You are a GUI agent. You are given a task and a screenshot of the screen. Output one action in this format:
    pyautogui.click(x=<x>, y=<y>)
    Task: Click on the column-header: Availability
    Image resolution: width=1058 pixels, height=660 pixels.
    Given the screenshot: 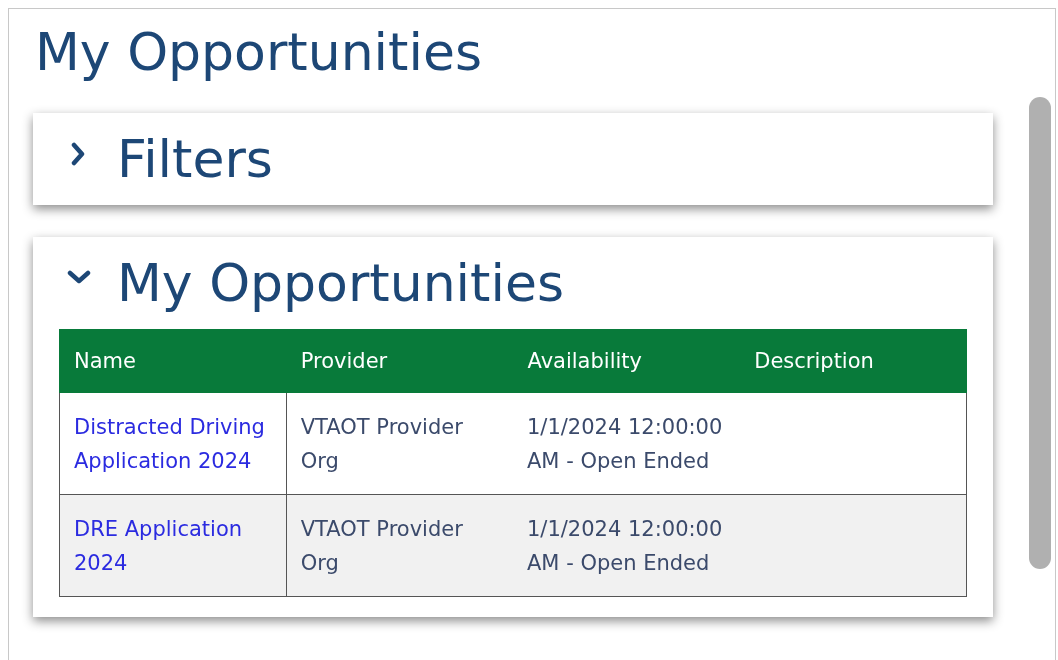 What is the action you would take?
    pyautogui.click(x=626, y=361)
    